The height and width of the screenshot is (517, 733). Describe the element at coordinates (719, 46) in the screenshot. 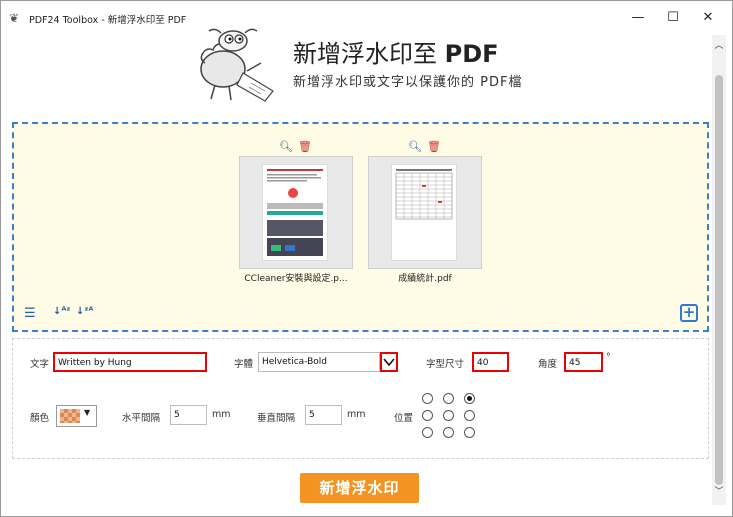

I see `scroll-up-icon: ︿` at that location.